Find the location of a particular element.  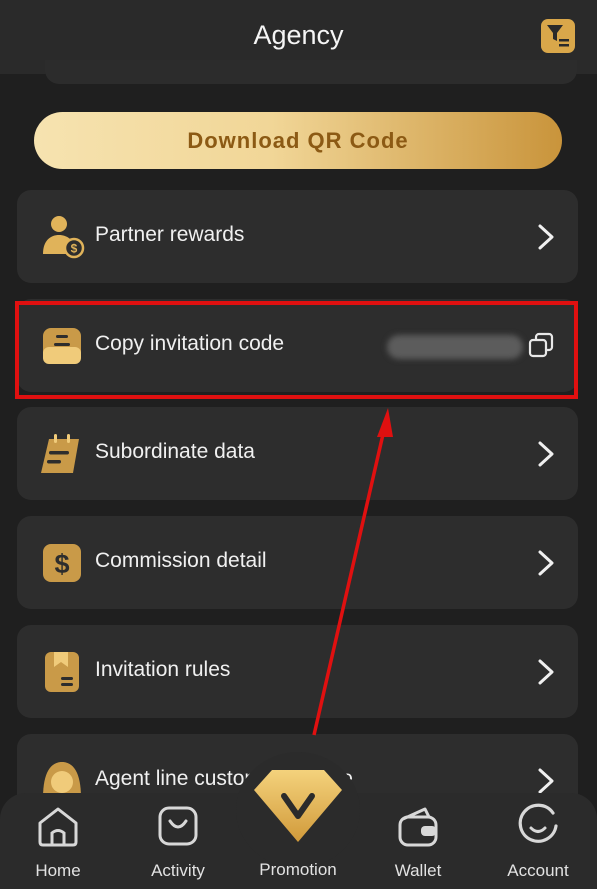

nav-home-label: Home is located at coordinates (58, 870).